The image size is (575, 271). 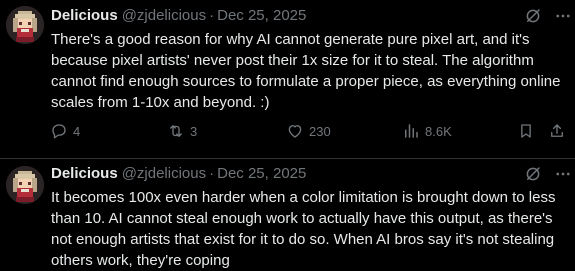 What do you see at coordinates (320, 131) in the screenshot?
I see `like-count: 230` at bounding box center [320, 131].